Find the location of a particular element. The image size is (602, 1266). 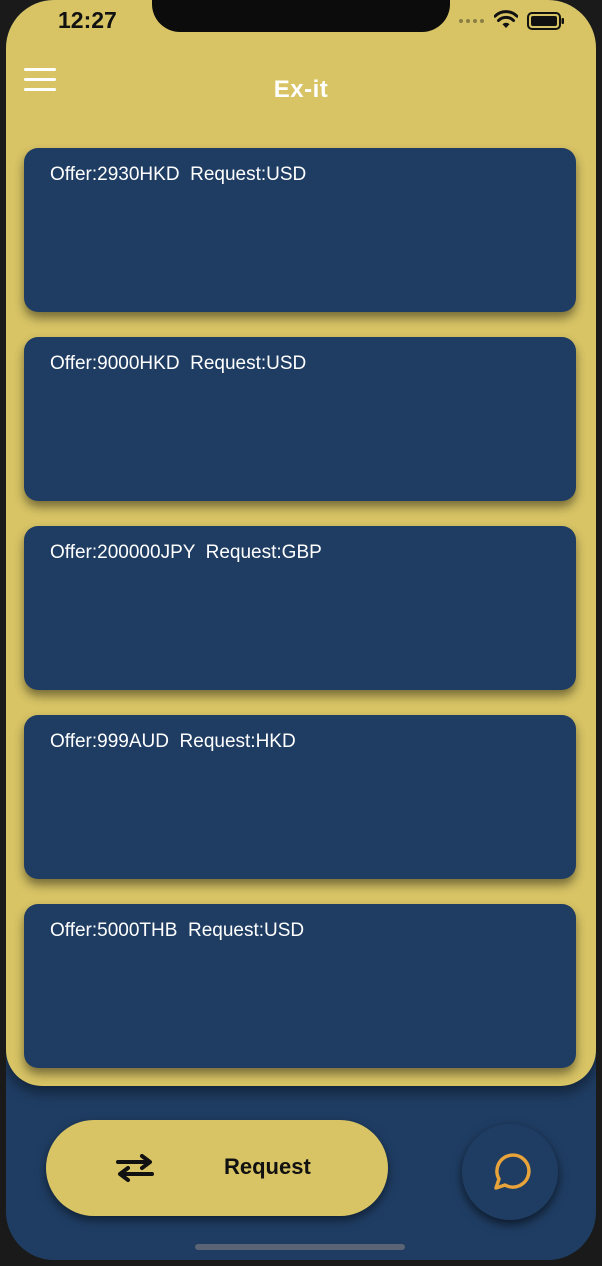

offer-text: Offer:999AUD Request:HKD is located at coordinates (173, 741).